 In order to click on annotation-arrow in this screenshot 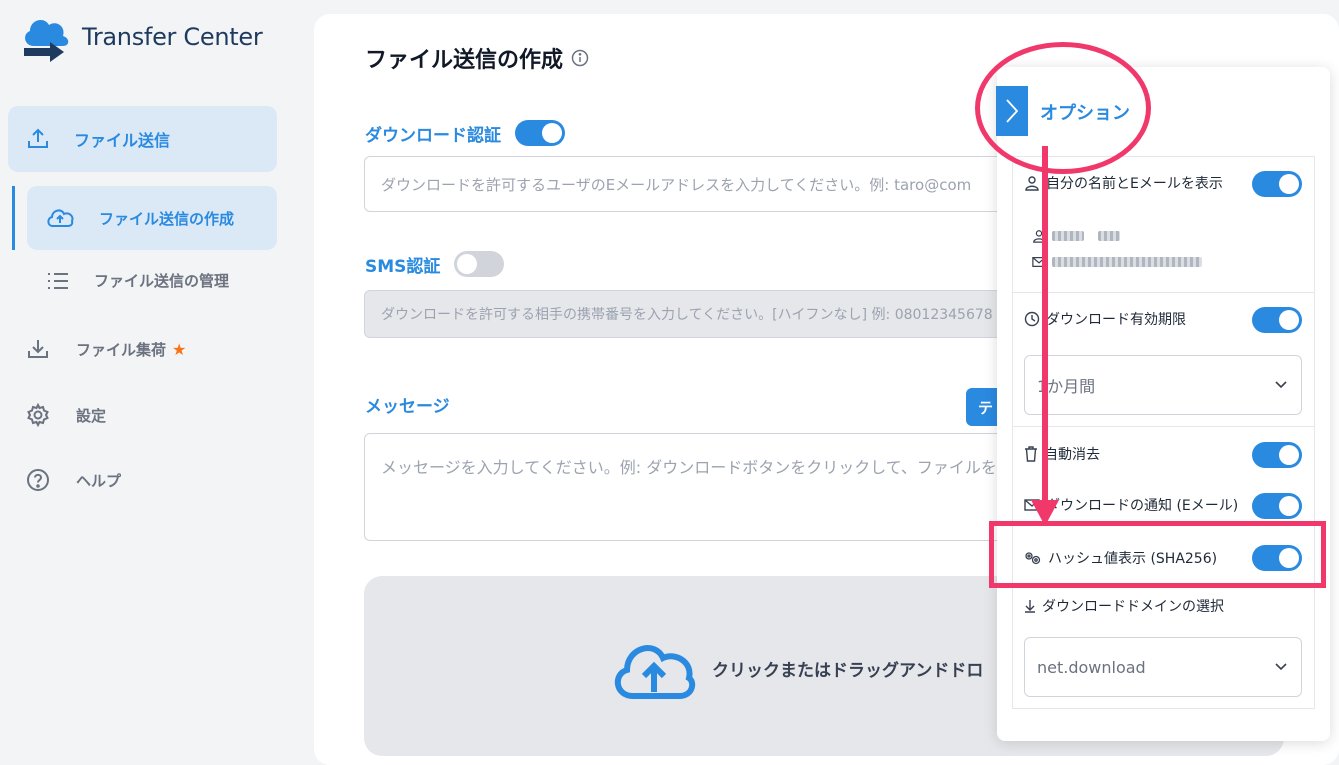, I will do `click(1045, 327)`.